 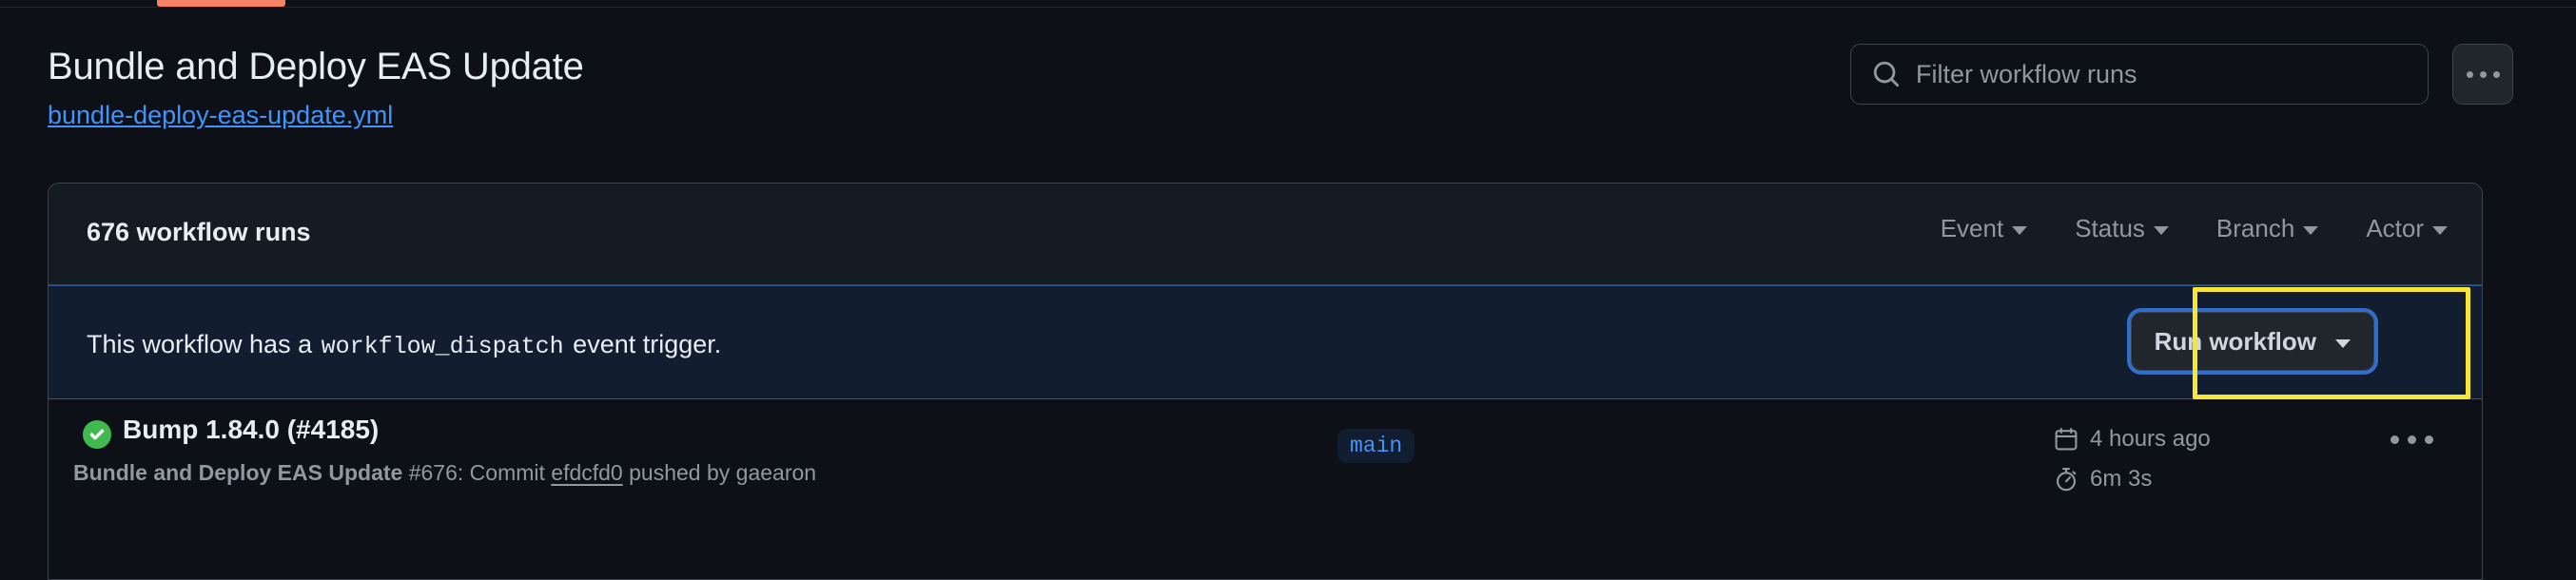 What do you see at coordinates (1972, 228) in the screenshot?
I see `filter-event-label: Event` at bounding box center [1972, 228].